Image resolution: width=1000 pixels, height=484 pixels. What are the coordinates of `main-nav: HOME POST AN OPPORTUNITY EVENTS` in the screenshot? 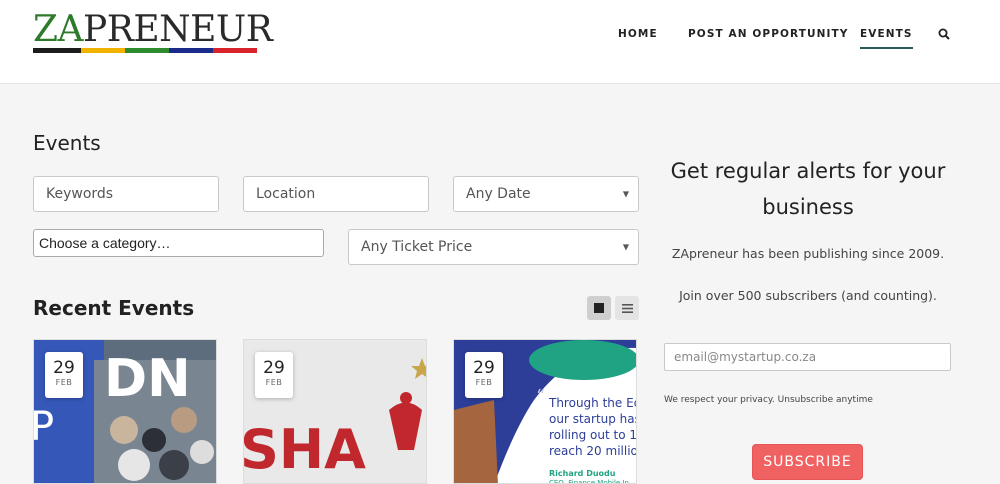 It's located at (500, 38).